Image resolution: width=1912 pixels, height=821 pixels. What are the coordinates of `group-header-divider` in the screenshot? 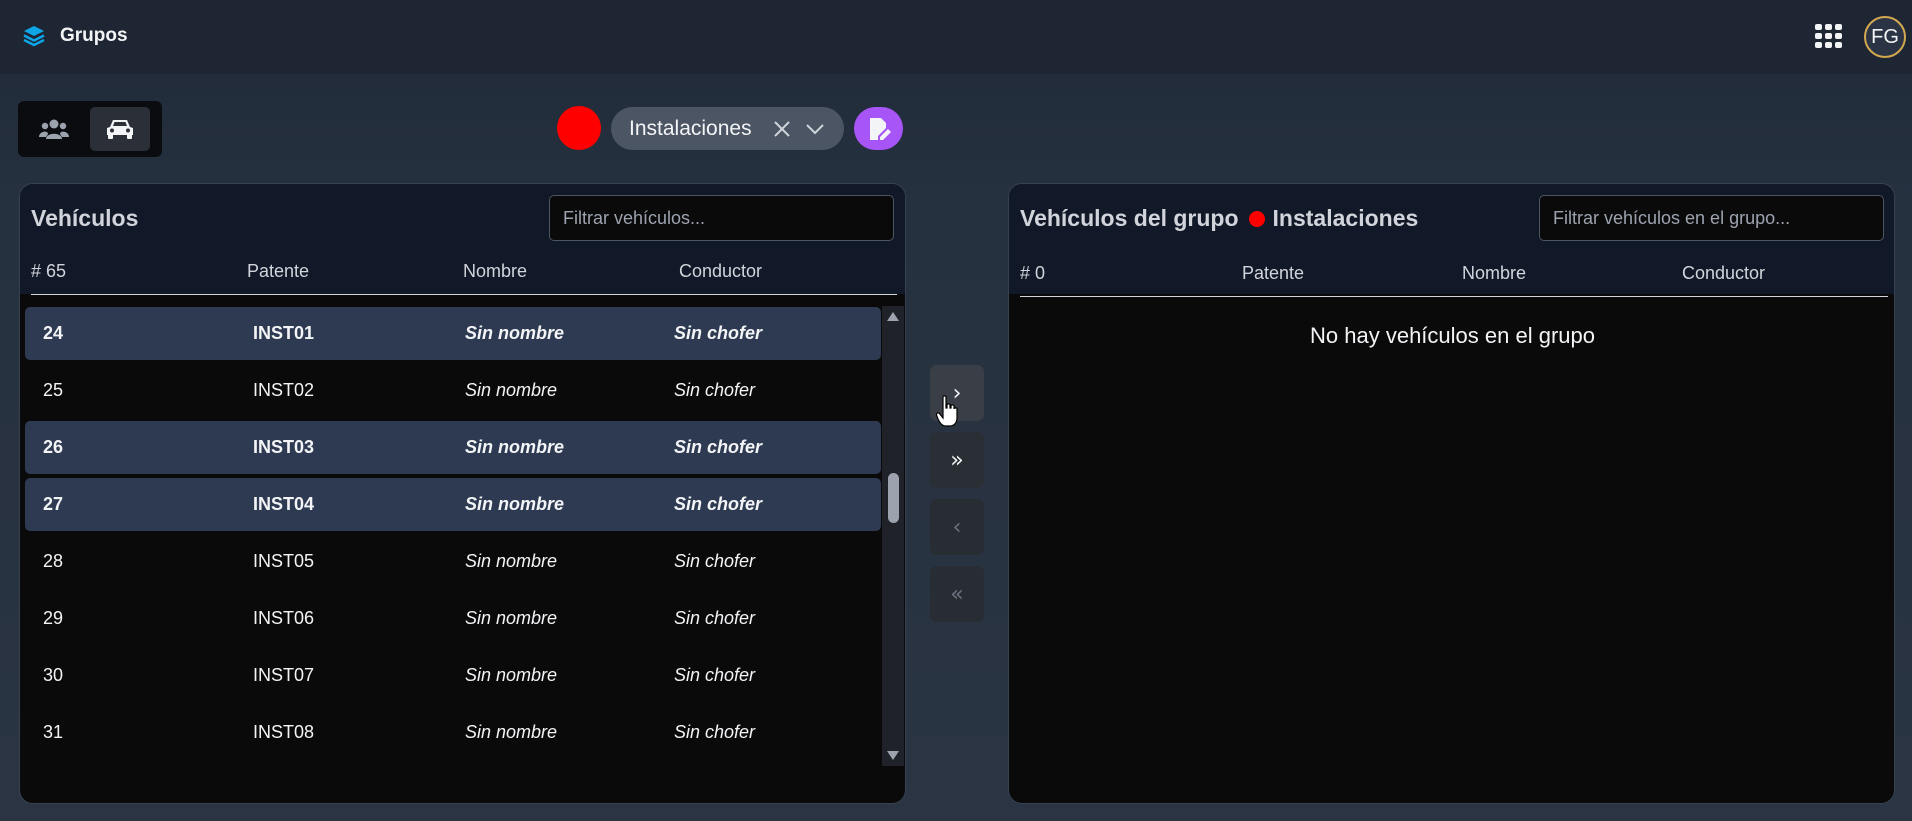 It's located at (1454, 296).